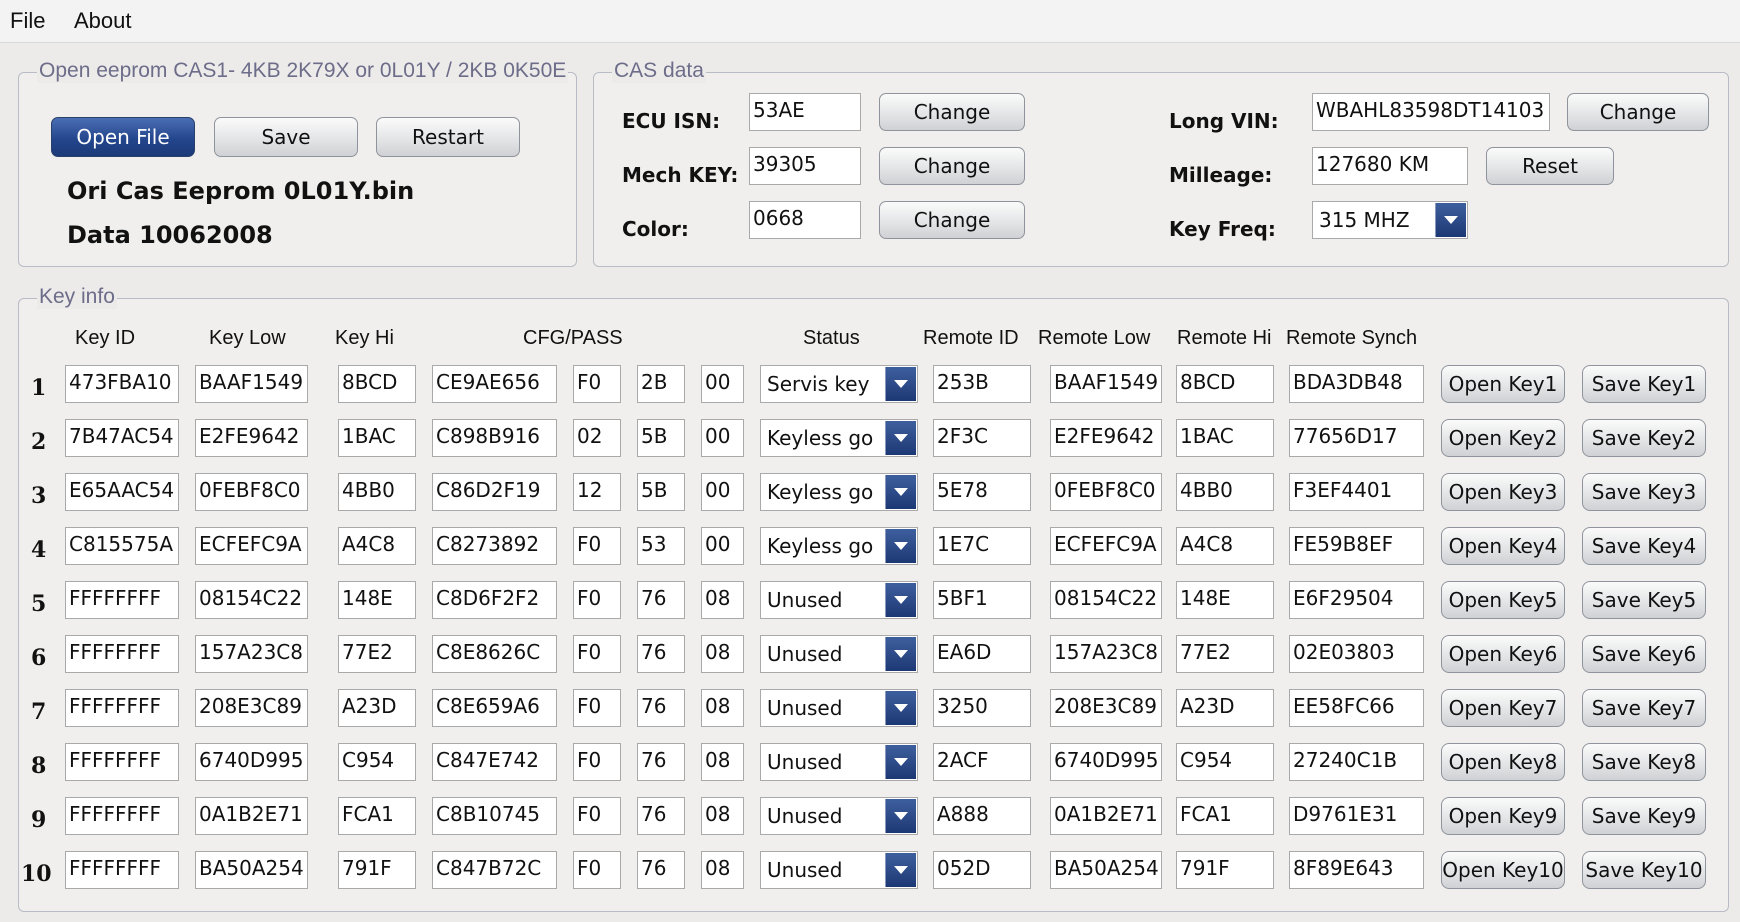 The image size is (1740, 922). What do you see at coordinates (1644, 384) in the screenshot?
I see `save-key-button: Save Key1` at bounding box center [1644, 384].